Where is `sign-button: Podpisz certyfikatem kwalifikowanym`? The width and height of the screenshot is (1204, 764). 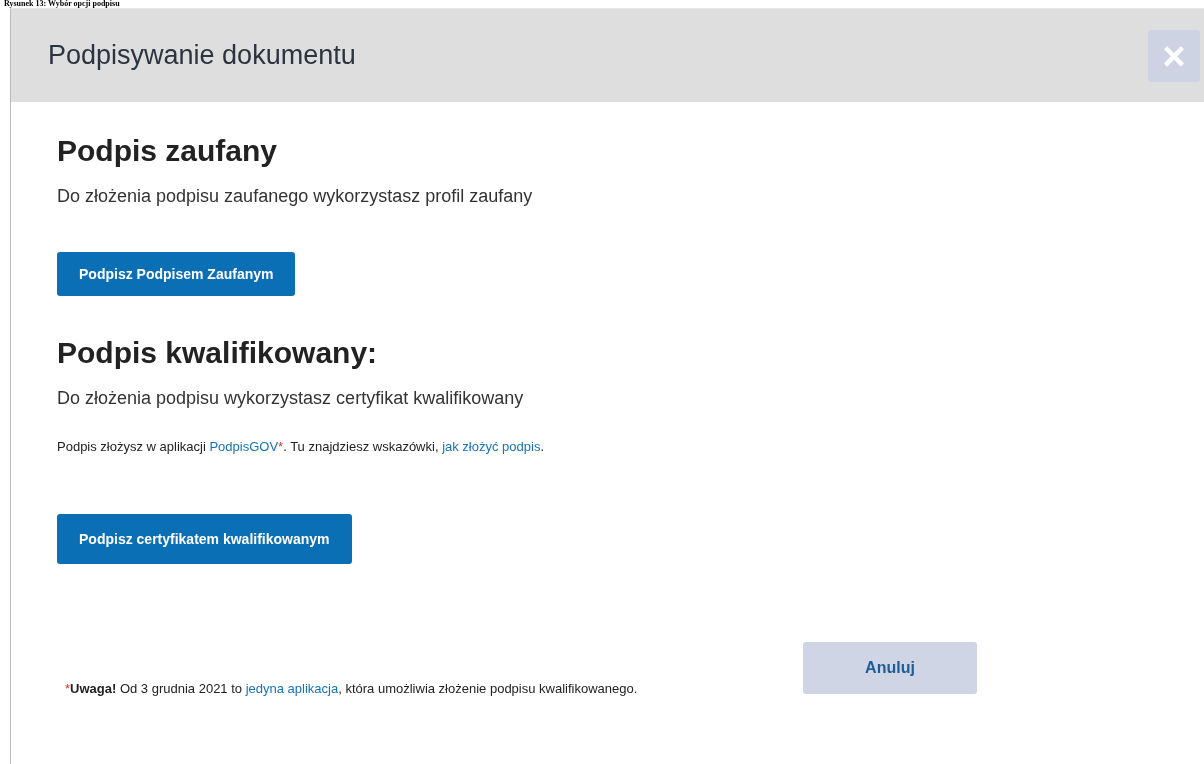
sign-button: Podpisz certyfikatem kwalifikowanym is located at coordinates (204, 539).